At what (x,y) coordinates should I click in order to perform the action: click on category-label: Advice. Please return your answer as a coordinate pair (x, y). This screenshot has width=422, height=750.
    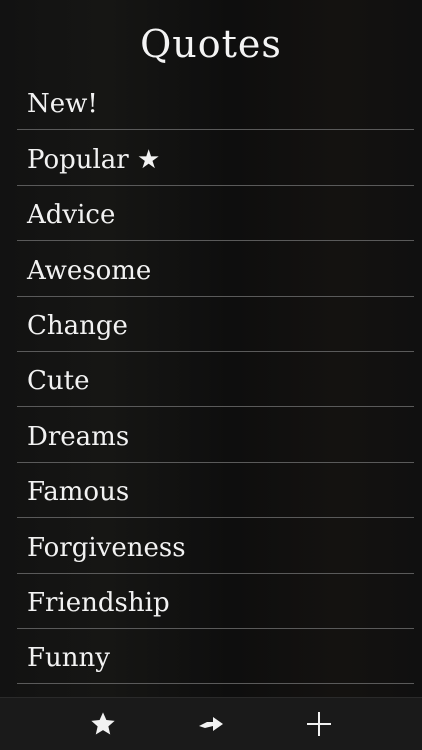
    Looking at the image, I should click on (71, 215).